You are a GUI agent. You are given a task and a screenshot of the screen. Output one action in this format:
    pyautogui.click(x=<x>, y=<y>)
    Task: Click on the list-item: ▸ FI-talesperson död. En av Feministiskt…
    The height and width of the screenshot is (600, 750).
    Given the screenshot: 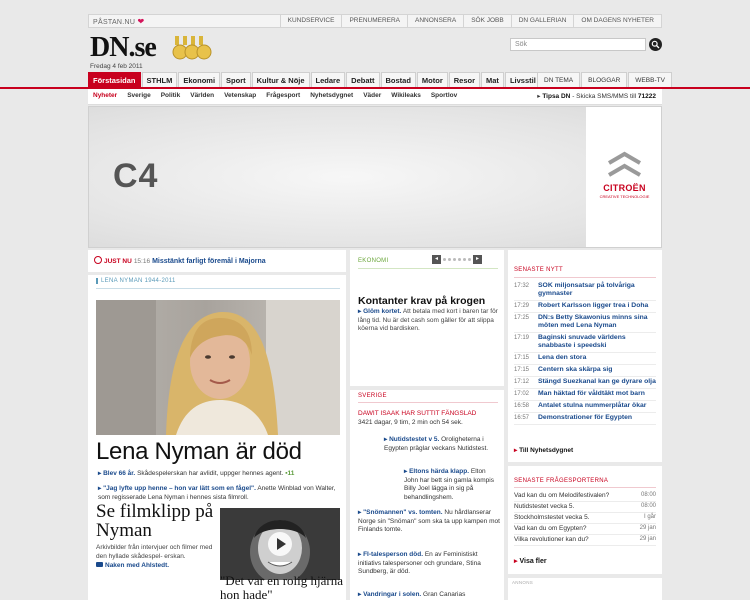 What is the action you would take?
    pyautogui.click(x=429, y=564)
    